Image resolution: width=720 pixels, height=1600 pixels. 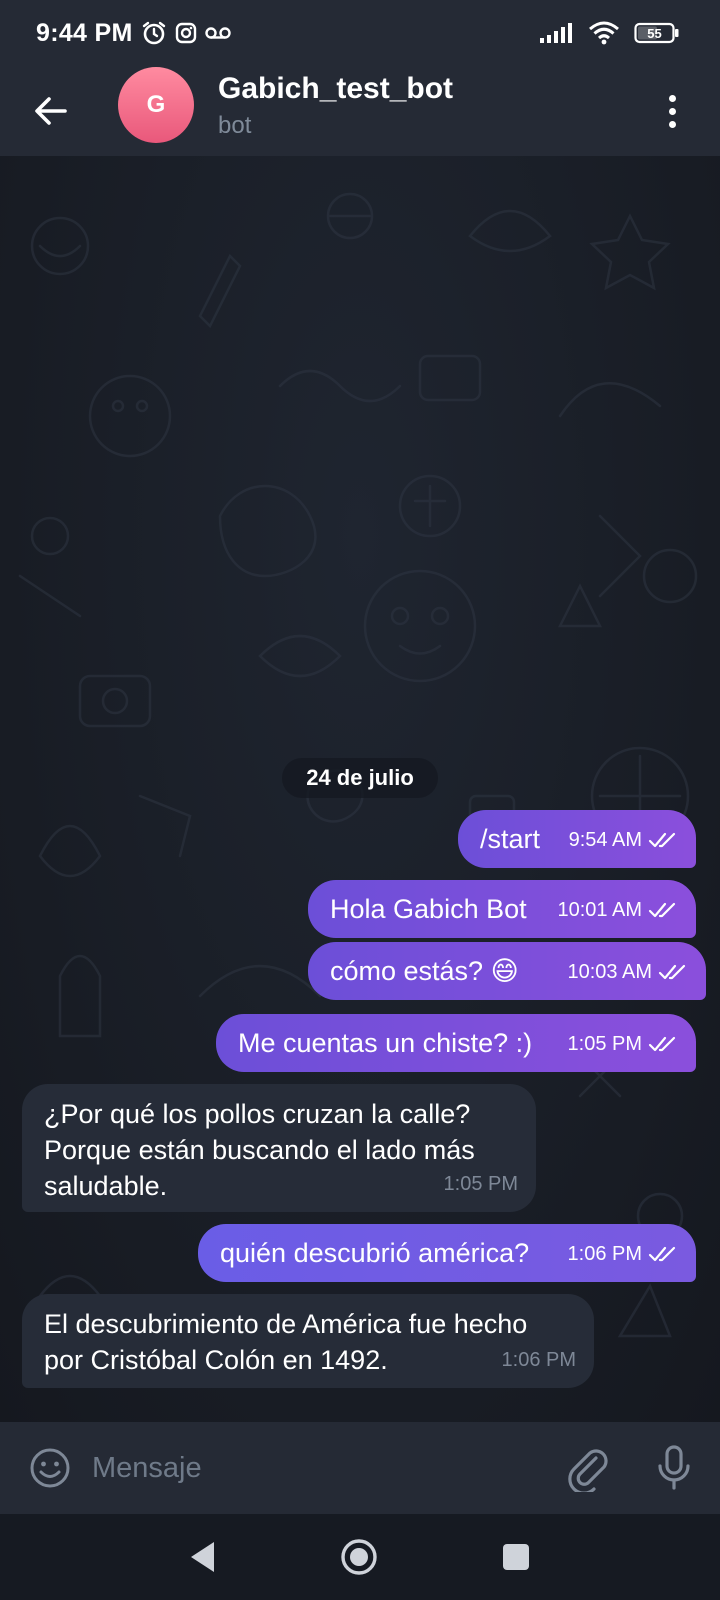 I want to click on message-outgoing: cómo estás? 😄 10:03 AM, so click(x=507, y=971).